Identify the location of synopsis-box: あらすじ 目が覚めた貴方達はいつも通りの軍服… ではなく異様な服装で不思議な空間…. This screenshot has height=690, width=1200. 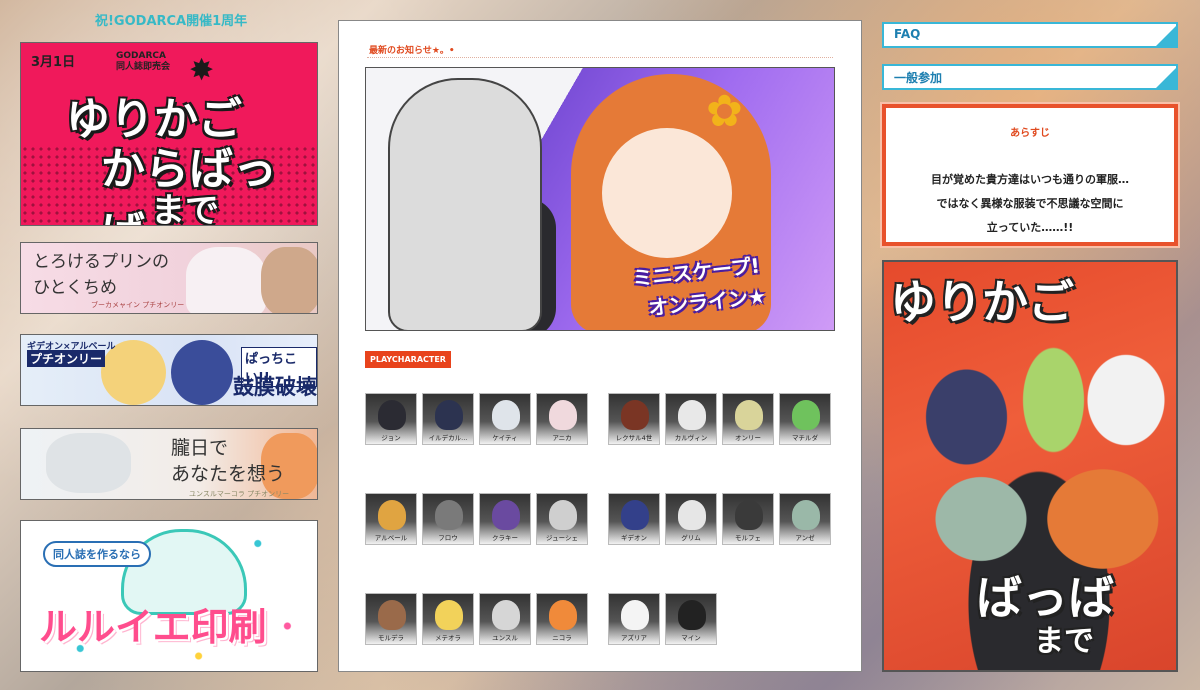
(1030, 175).